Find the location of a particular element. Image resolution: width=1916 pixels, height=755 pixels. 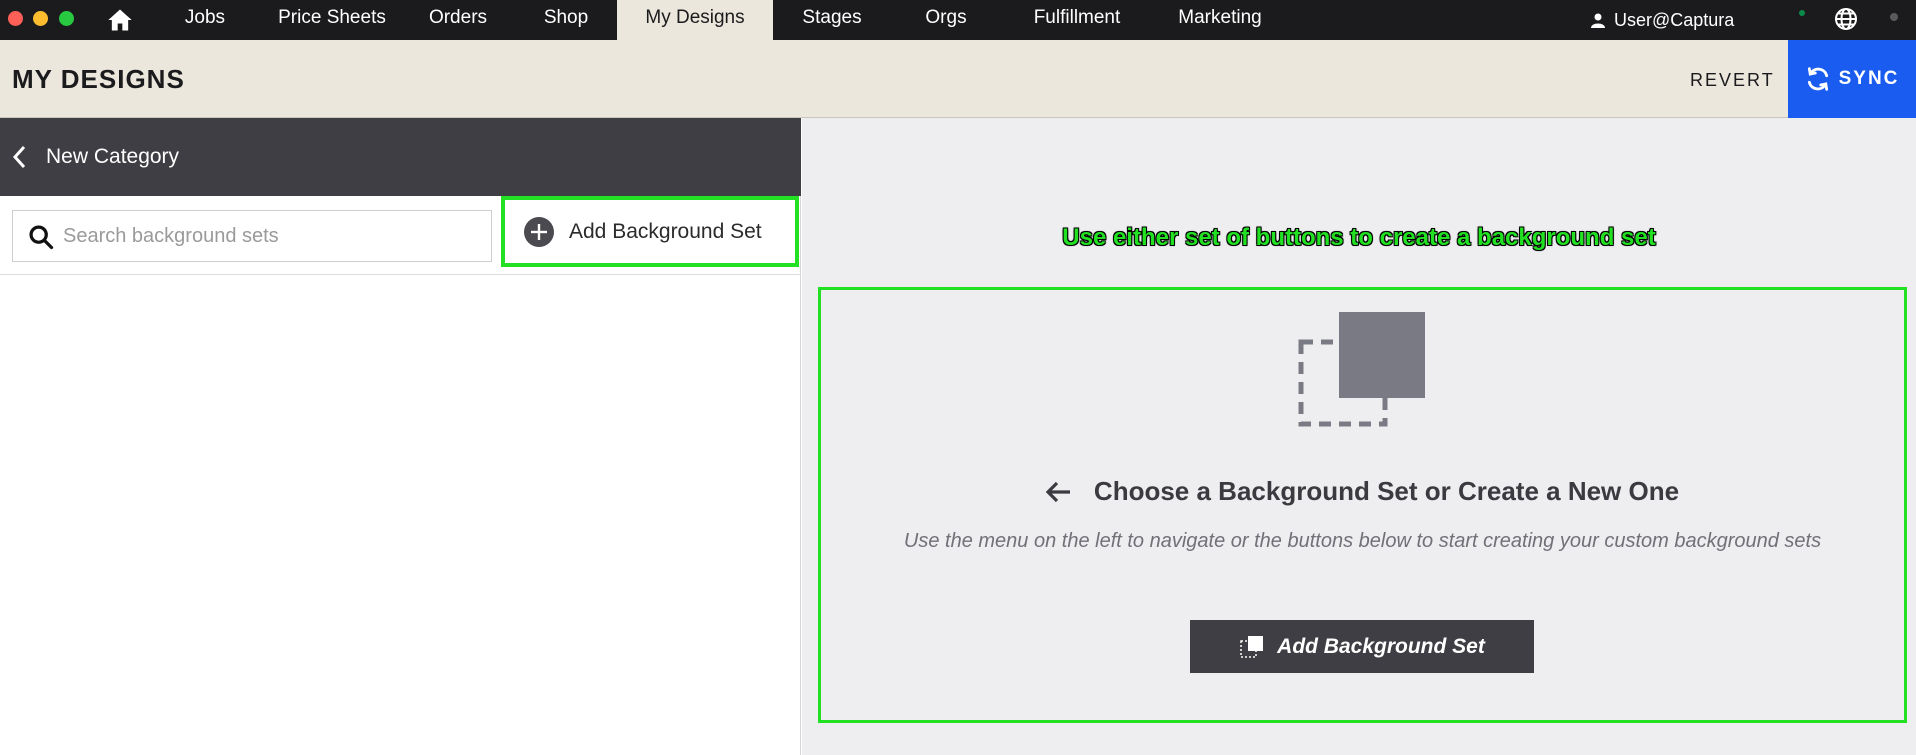

nav-tab-shop: Shop is located at coordinates (566, 20).